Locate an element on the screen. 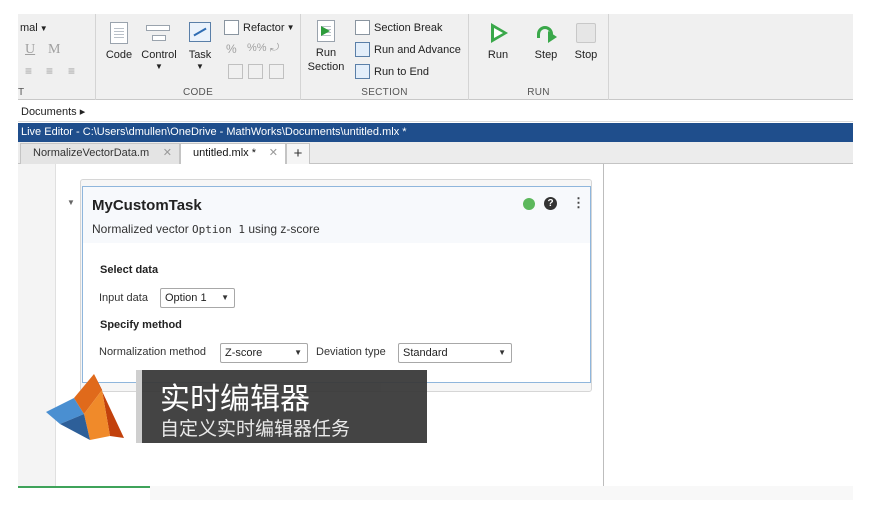 This screenshot has height=507, width=870. collapse-arrow-icon: ▼ is located at coordinates (71, 202).